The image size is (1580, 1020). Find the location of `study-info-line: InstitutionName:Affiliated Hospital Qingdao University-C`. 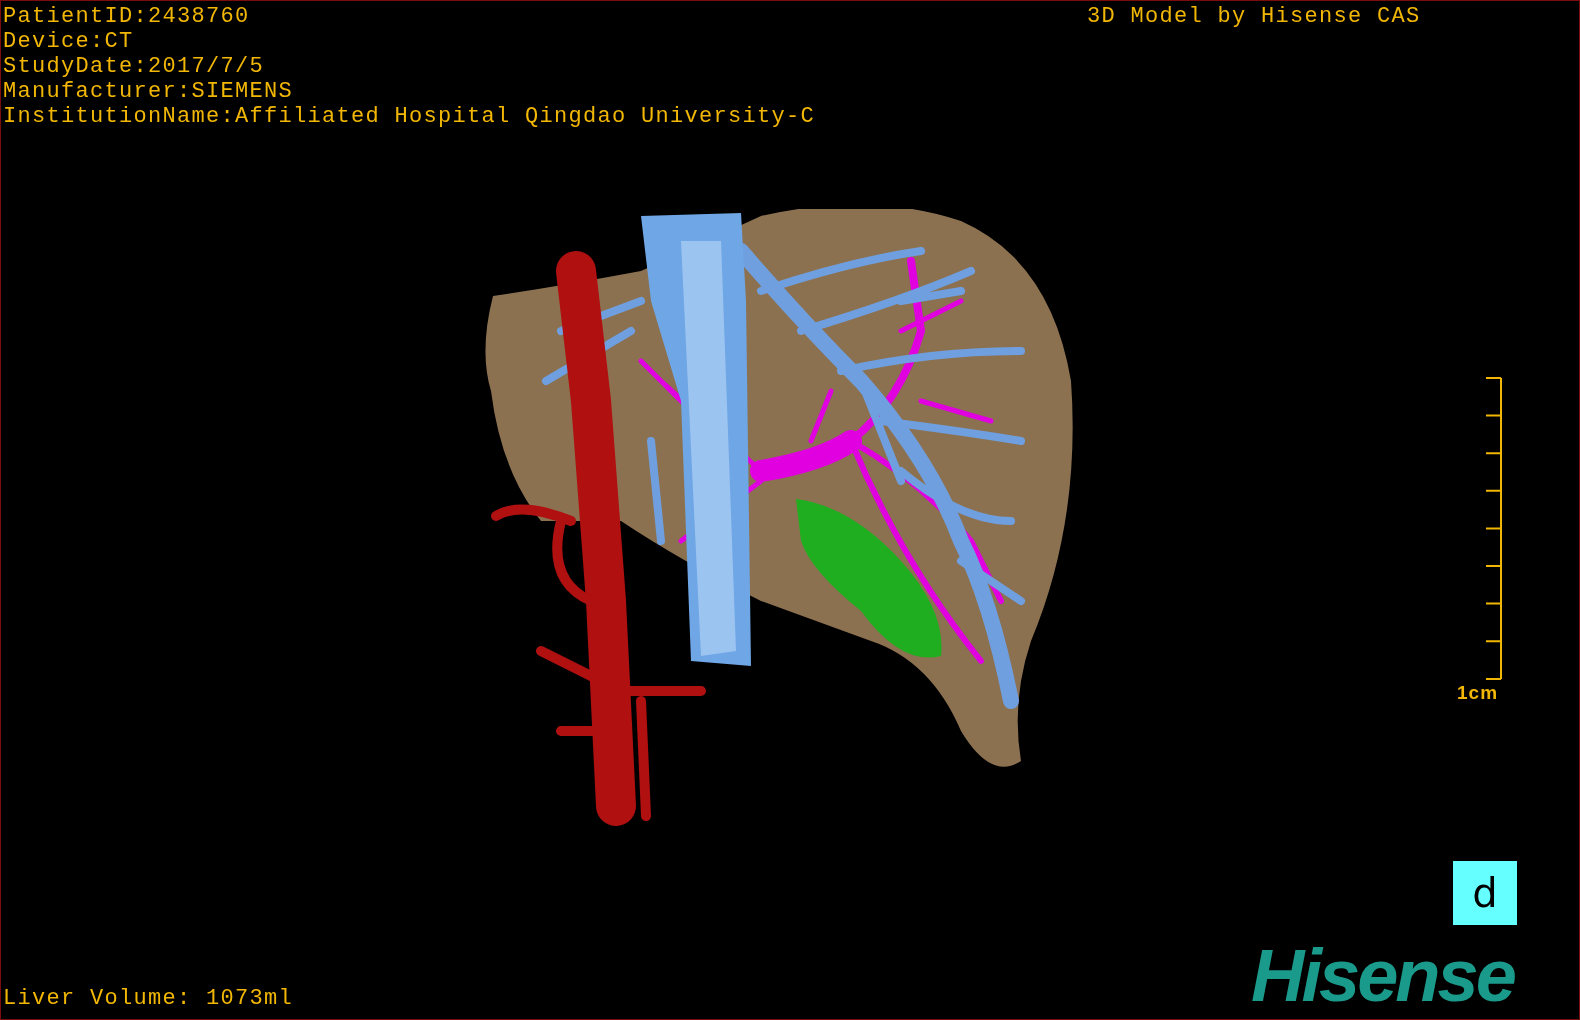

study-info-line: InstitutionName:Affiliated Hospital Qingdao University-C is located at coordinates (409, 116).